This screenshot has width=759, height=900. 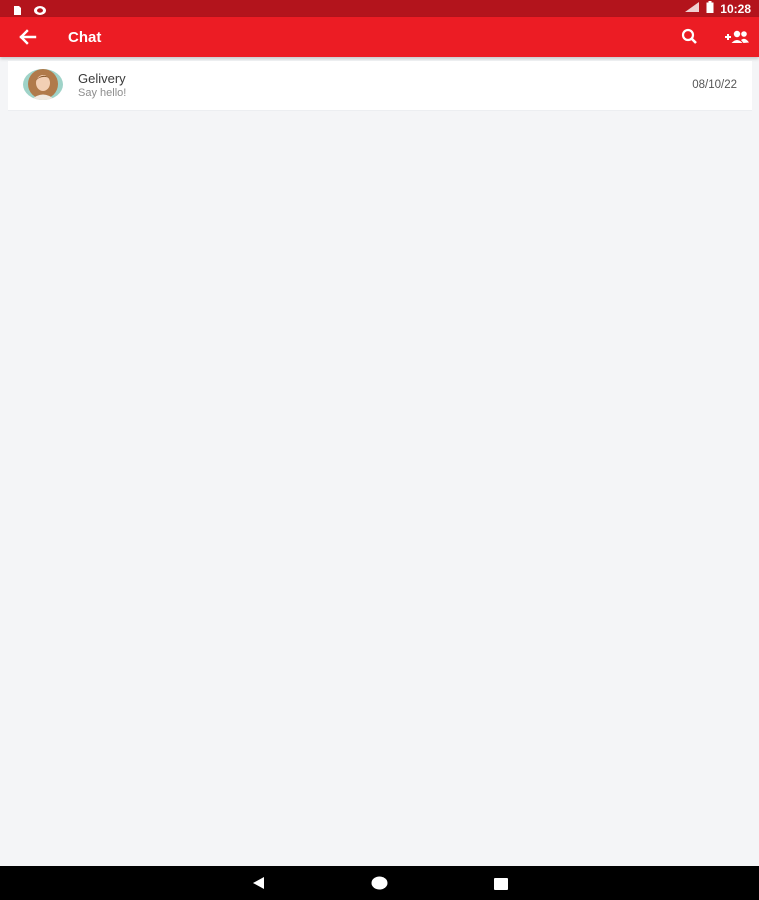 I want to click on nav-home-button, so click(x=379, y=885).